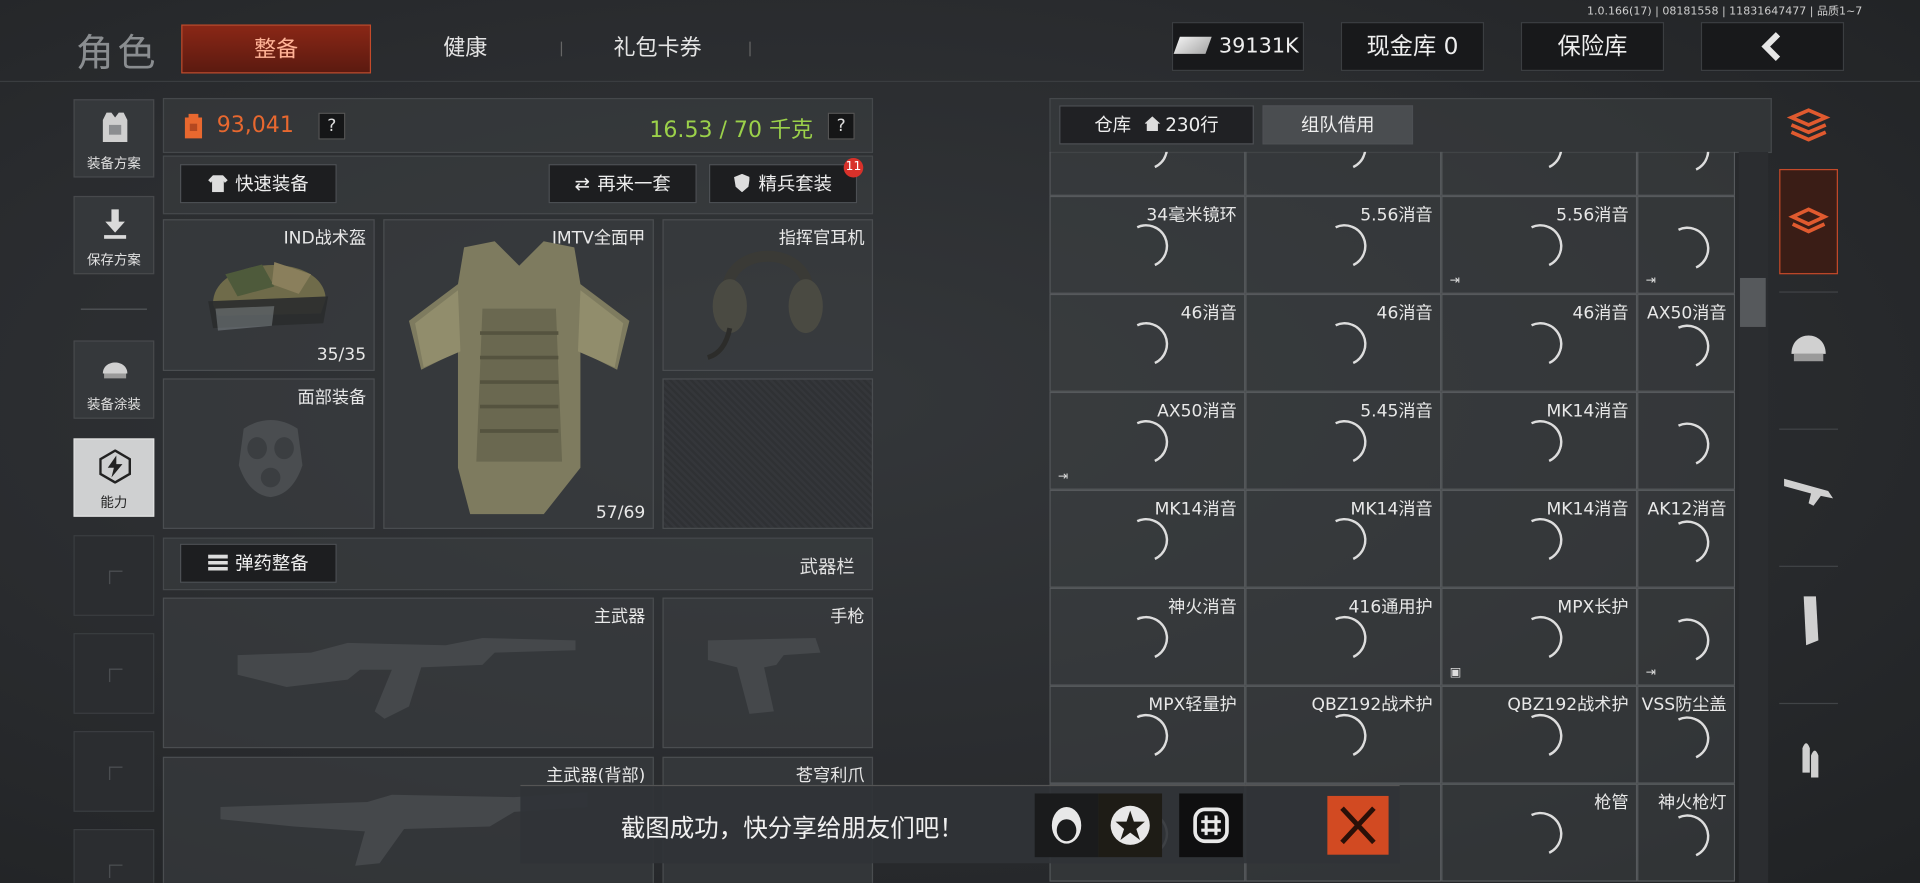  I want to click on category-helmet, so click(1808, 343).